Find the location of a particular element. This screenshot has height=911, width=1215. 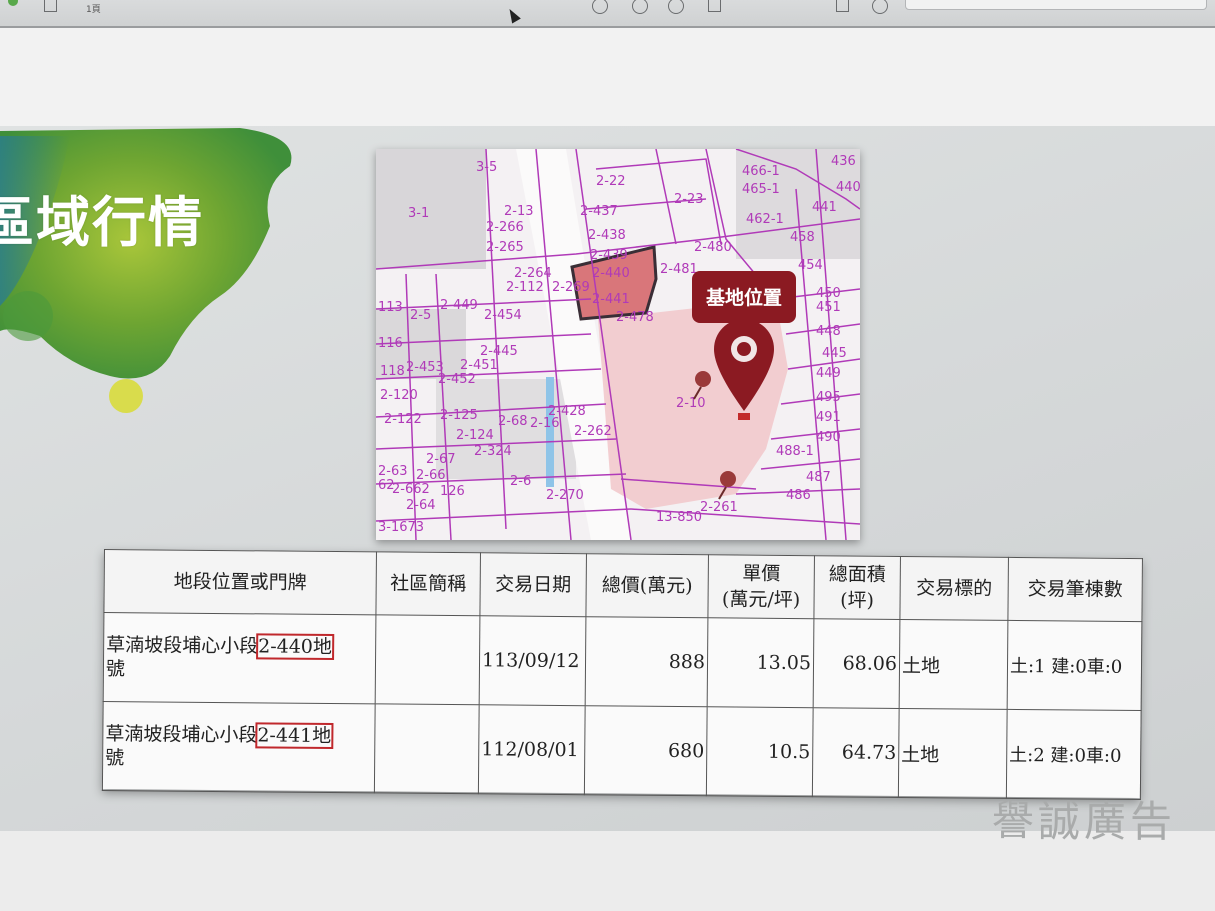

watercolor-decoration is located at coordinates (146, 270).